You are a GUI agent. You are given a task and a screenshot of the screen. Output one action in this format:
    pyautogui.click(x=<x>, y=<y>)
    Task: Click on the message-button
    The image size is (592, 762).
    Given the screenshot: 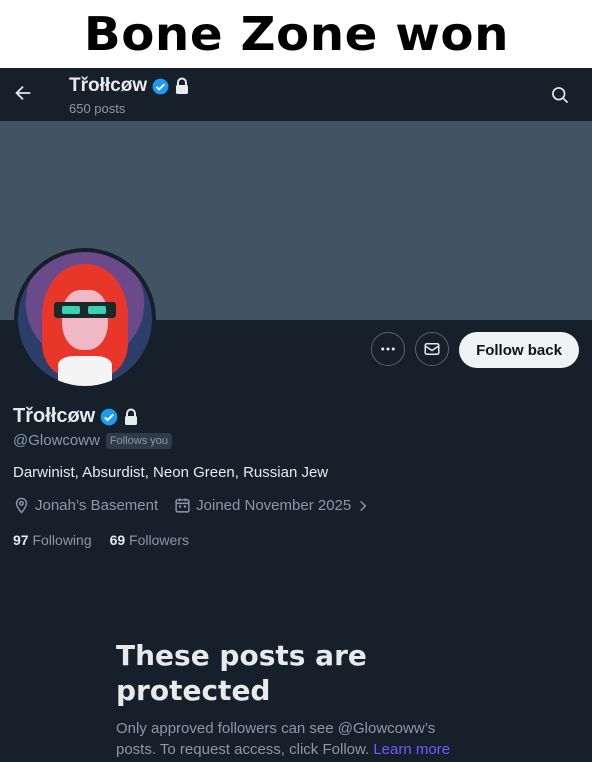 What is the action you would take?
    pyautogui.click(x=432, y=349)
    